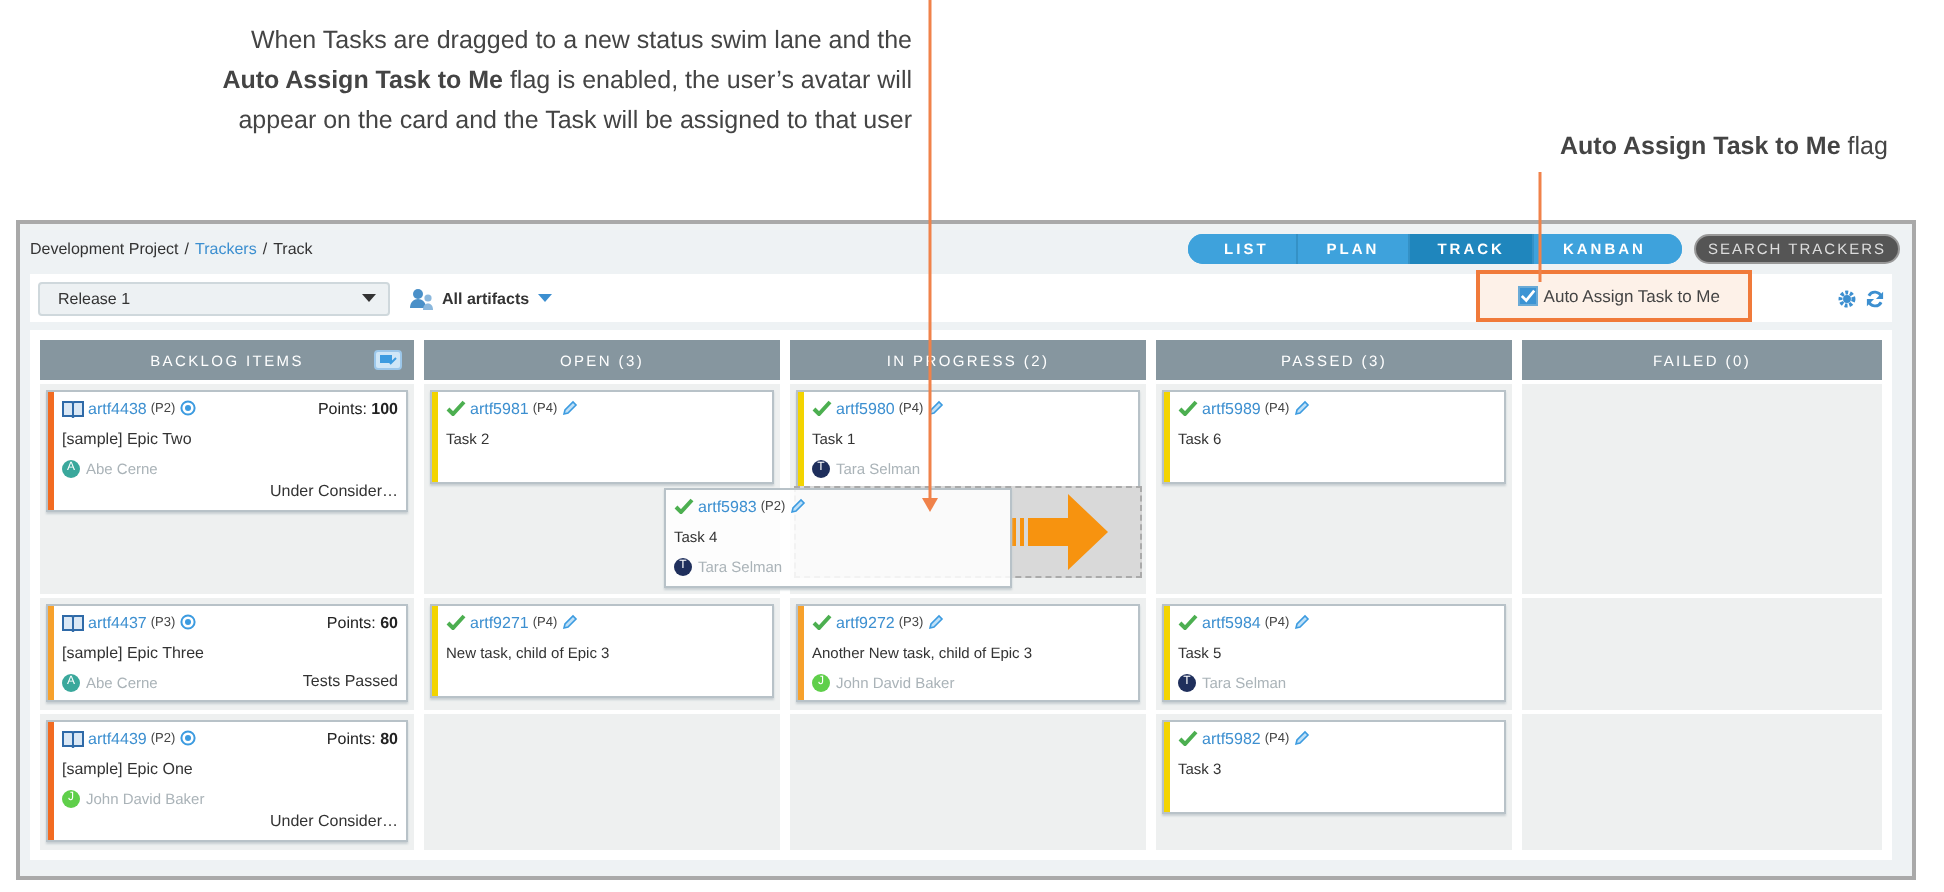 This screenshot has width=1944, height=892. Describe the element at coordinates (357, 408) in the screenshot. I see `points-label: Points: 100` at that location.